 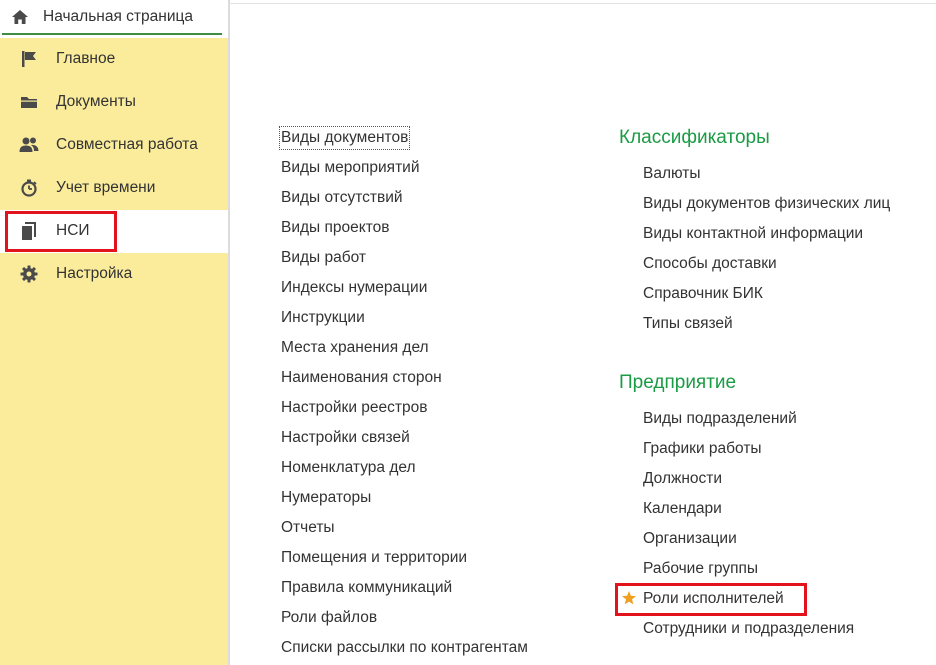 I want to click on home-tab: Начальная страница, so click(x=112, y=17).